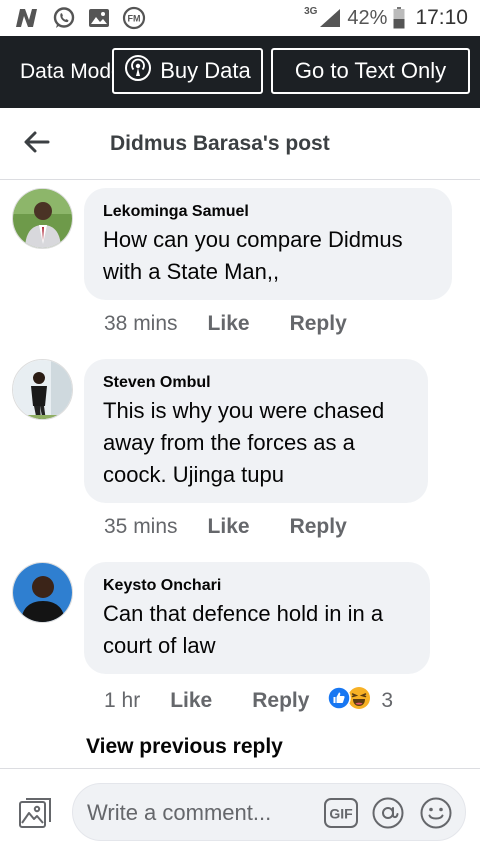 The image size is (480, 854). What do you see at coordinates (27, 18) in the screenshot?
I see `n-app-icon` at bounding box center [27, 18].